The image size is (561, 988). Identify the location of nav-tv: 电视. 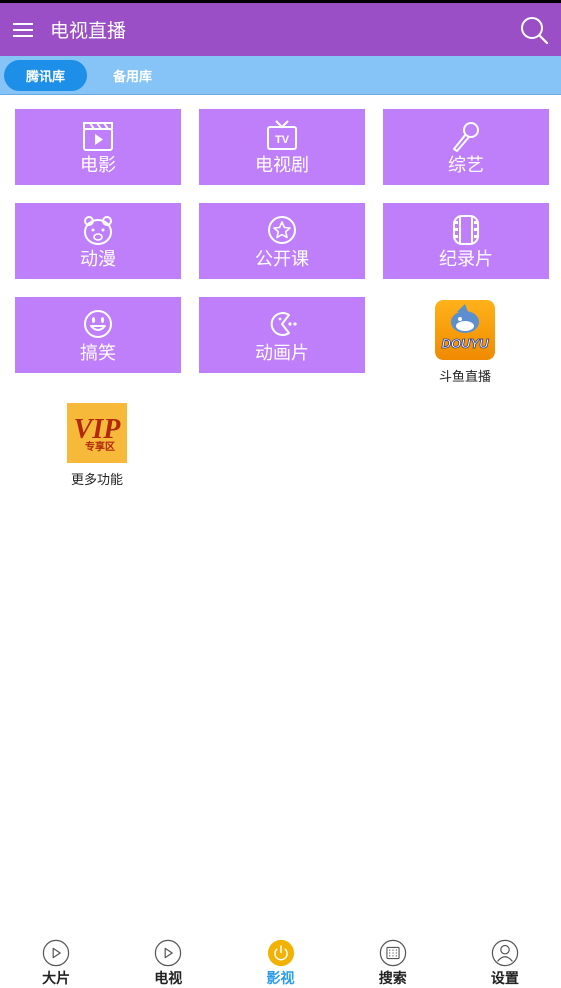
(168, 958).